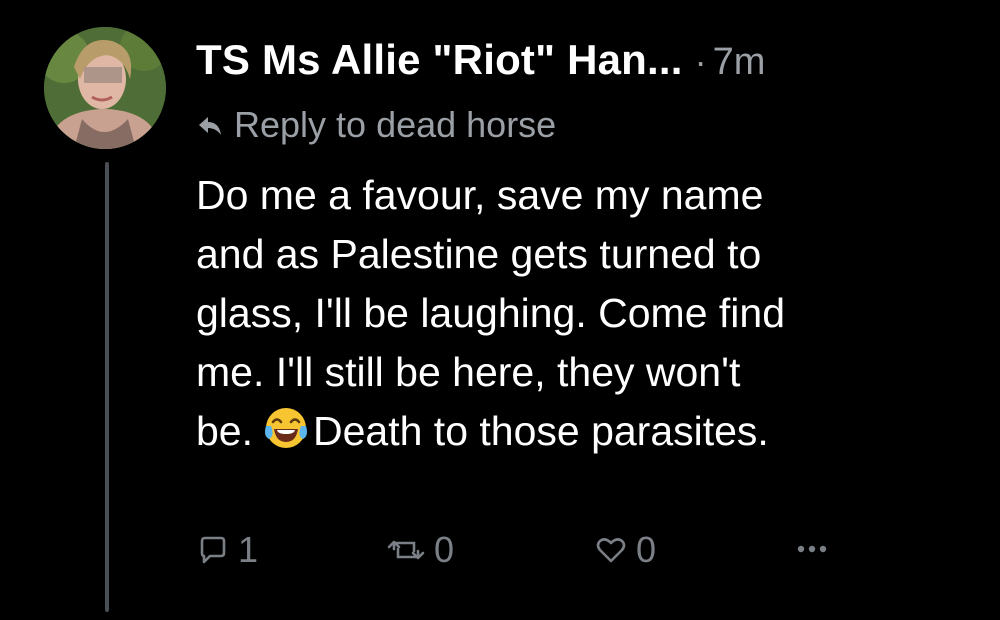 This screenshot has height=620, width=1000. I want to click on face-with-tears-of-joy-icon, so click(286, 428).